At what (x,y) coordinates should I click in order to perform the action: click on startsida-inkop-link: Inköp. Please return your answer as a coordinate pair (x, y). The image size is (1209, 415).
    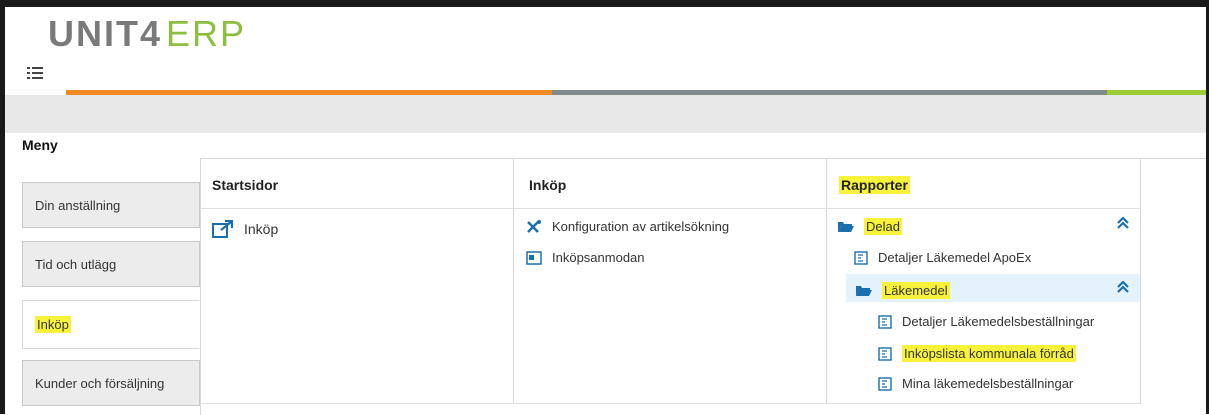
    Looking at the image, I should click on (245, 229).